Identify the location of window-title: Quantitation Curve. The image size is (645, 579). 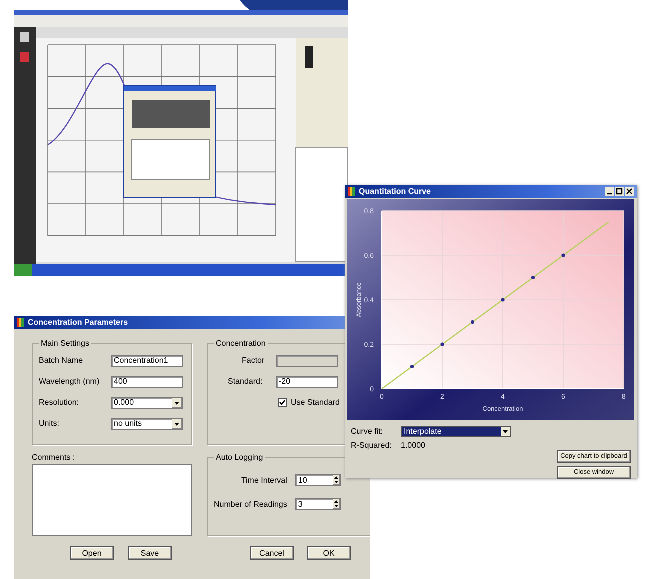
(395, 191).